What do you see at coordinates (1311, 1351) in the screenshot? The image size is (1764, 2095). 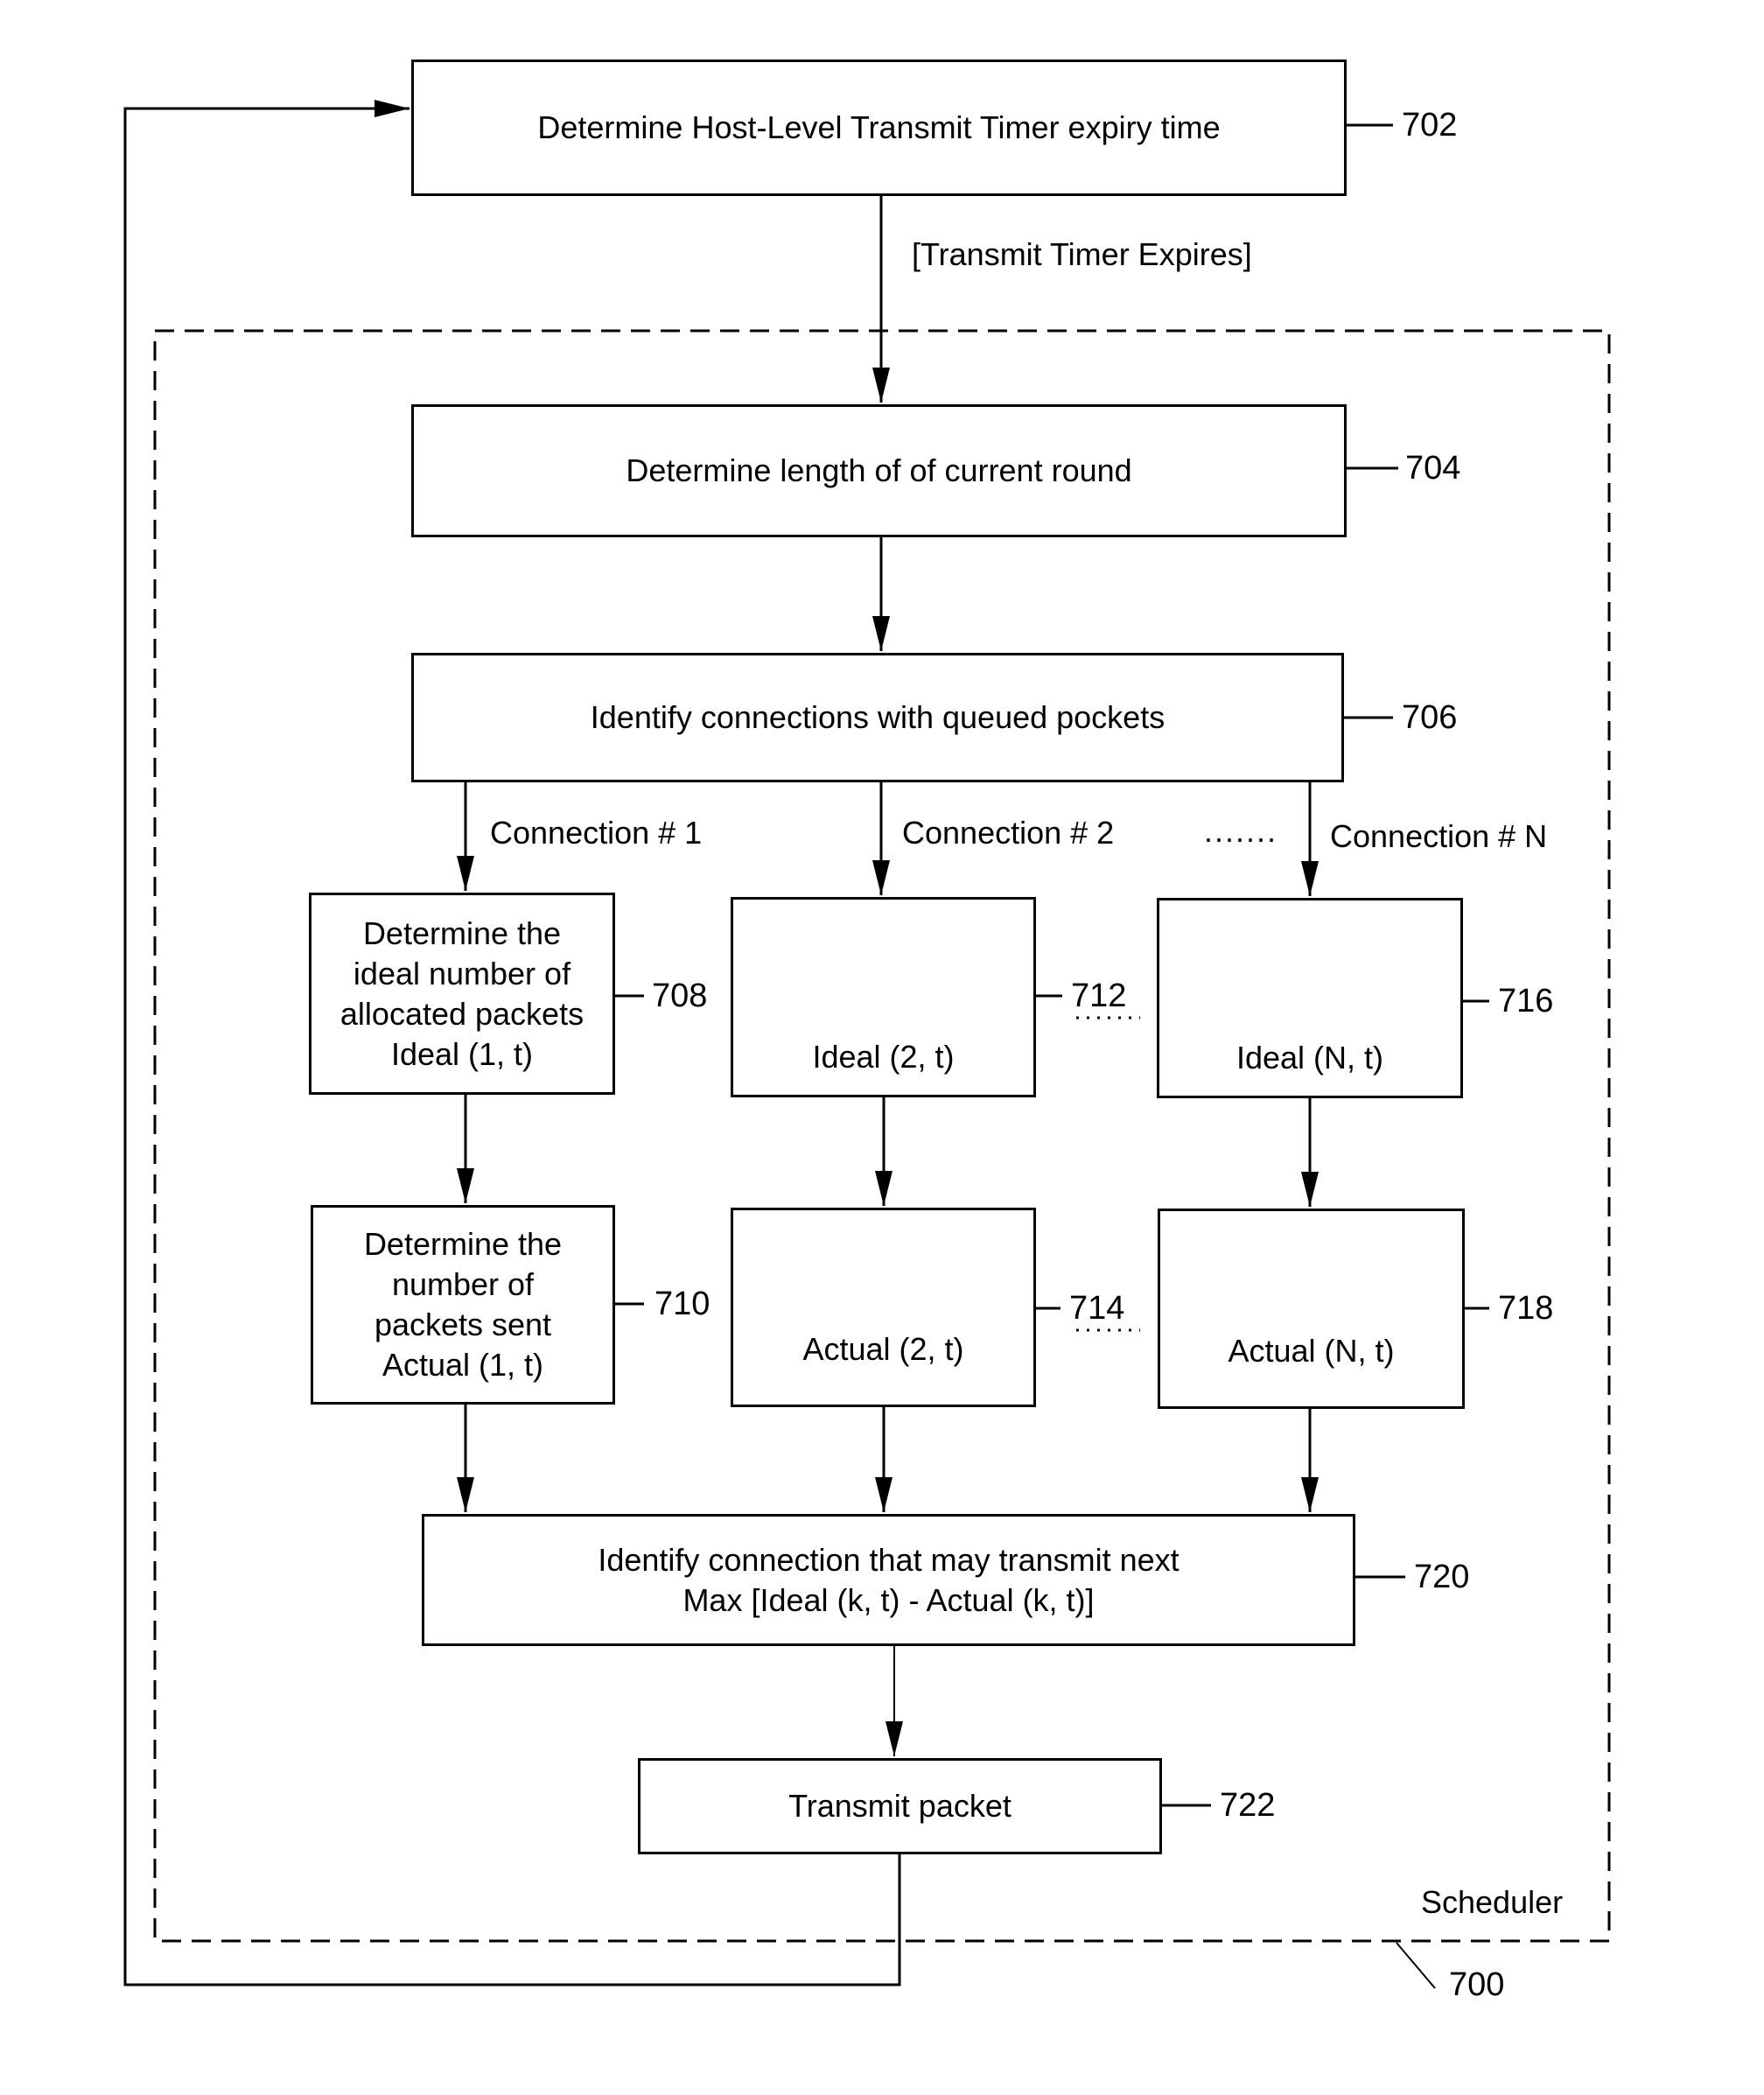 I see `step-718-text: Actual (N, t)` at bounding box center [1311, 1351].